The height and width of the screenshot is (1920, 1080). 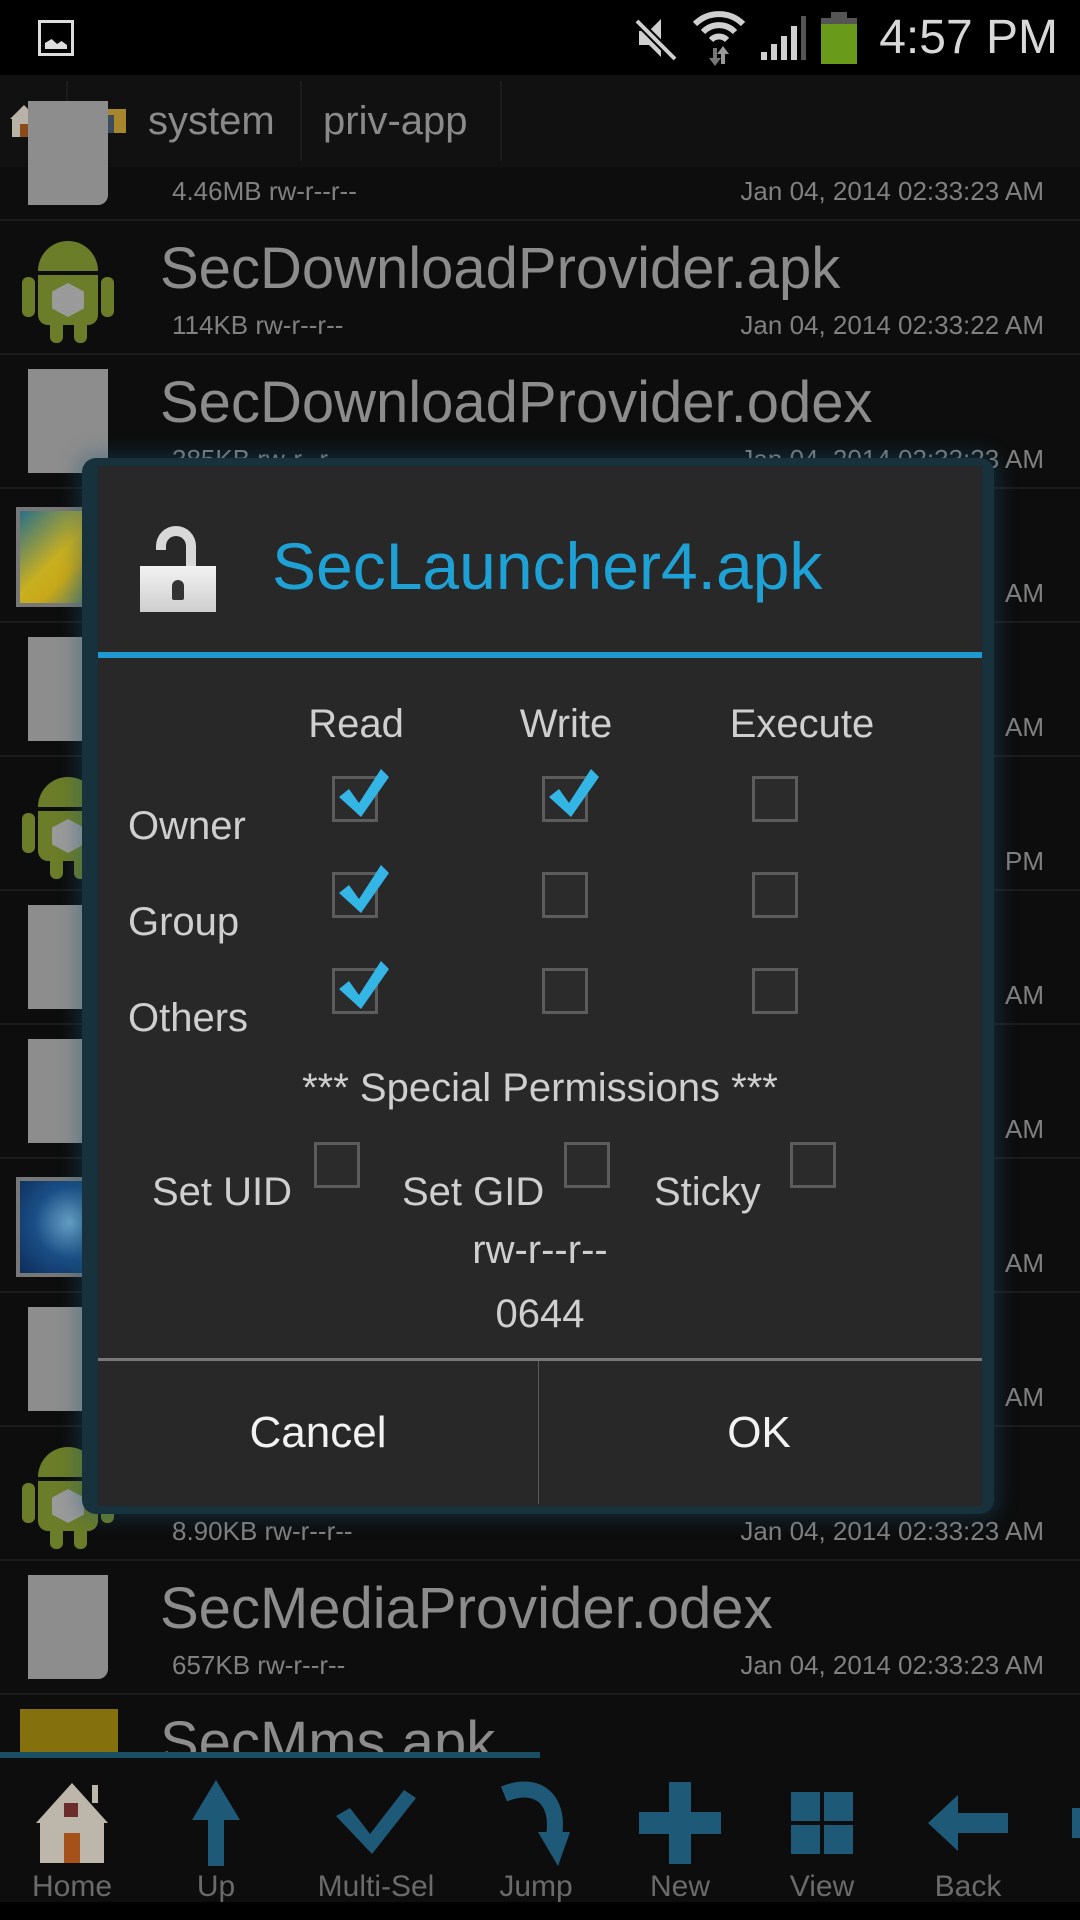 I want to click on file-name: SecMediaProvider.odex, so click(x=466, y=1608).